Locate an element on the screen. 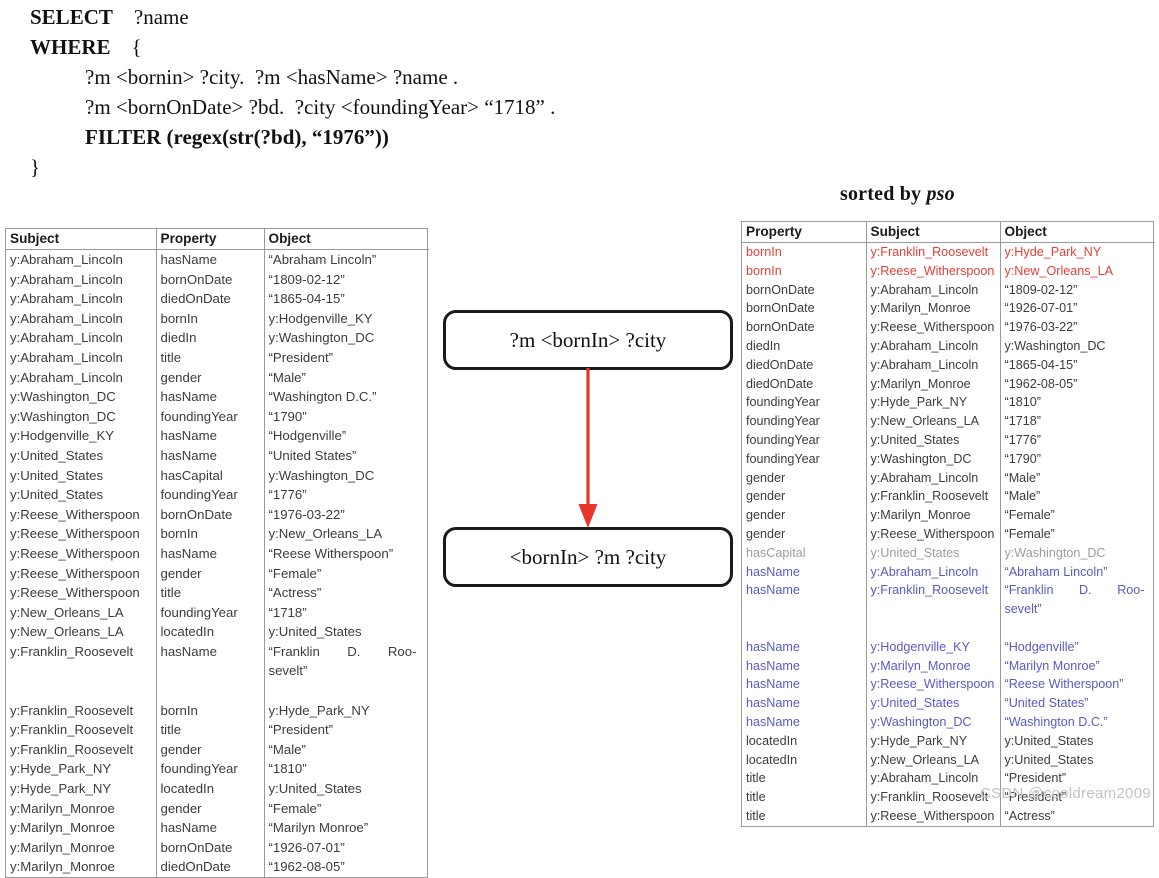 This screenshot has height=878, width=1159. query-text: ?name is located at coordinates (150, 17).